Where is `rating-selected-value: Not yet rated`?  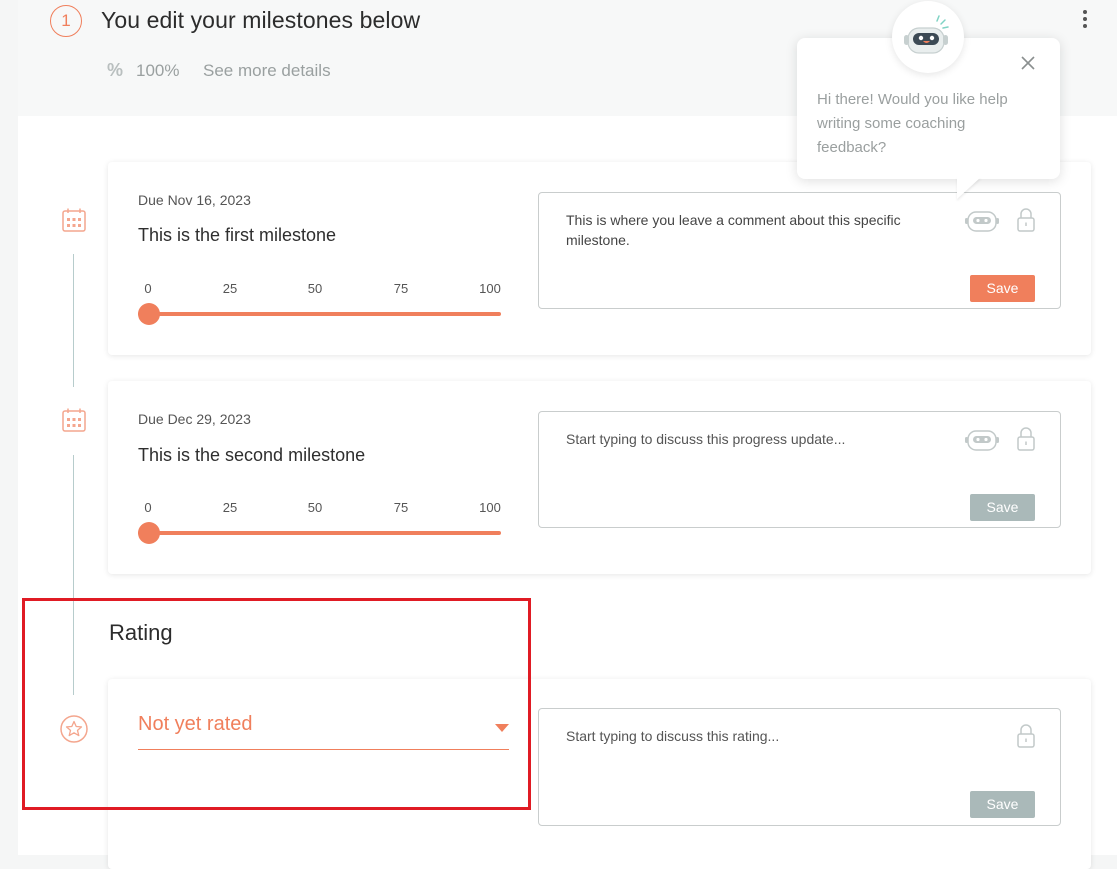 rating-selected-value: Not yet rated is located at coordinates (195, 724).